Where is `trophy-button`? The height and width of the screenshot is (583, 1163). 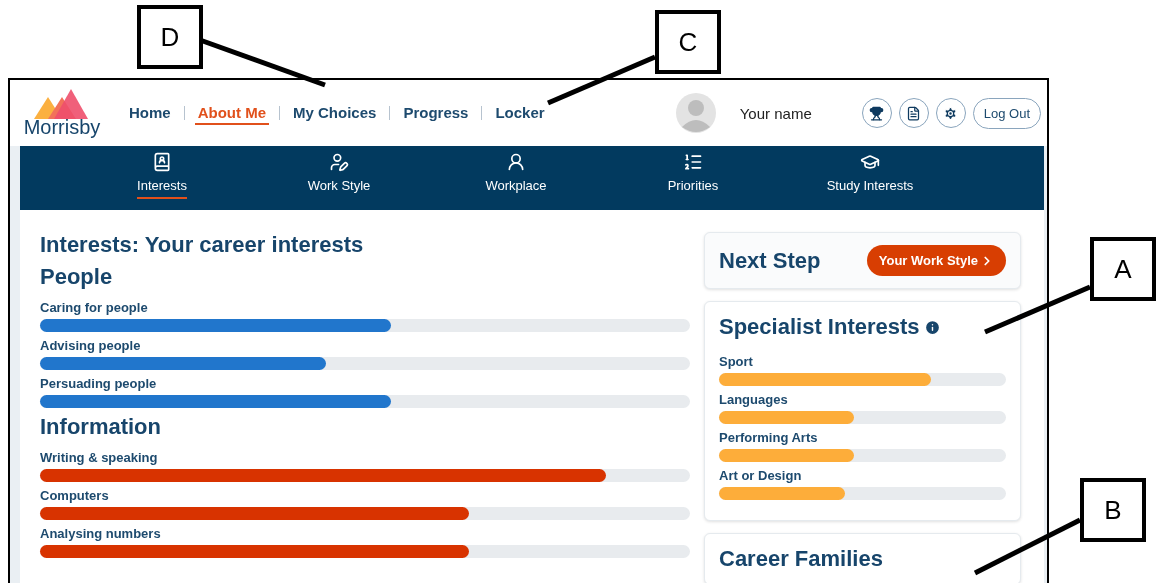 trophy-button is located at coordinates (876, 113).